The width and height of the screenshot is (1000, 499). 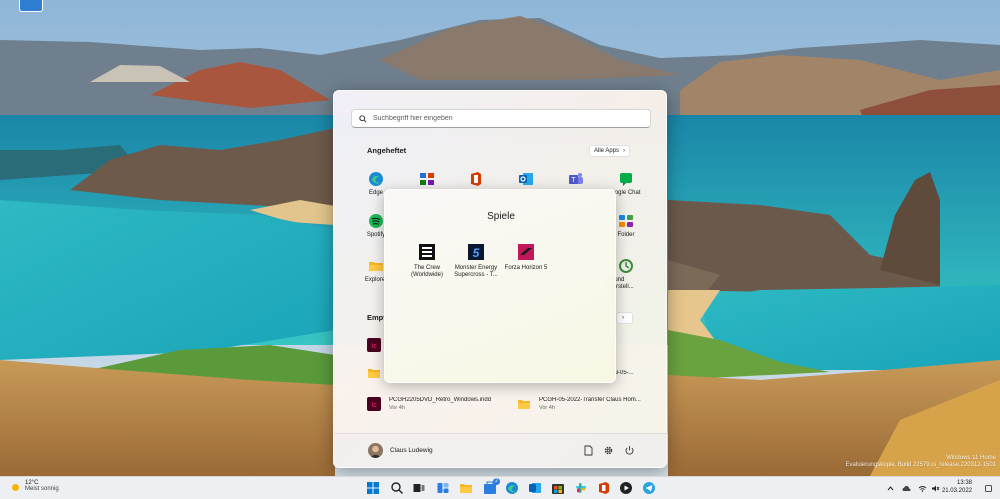 What do you see at coordinates (376, 317) in the screenshot?
I see `recommended-section-title: Empf` at bounding box center [376, 317].